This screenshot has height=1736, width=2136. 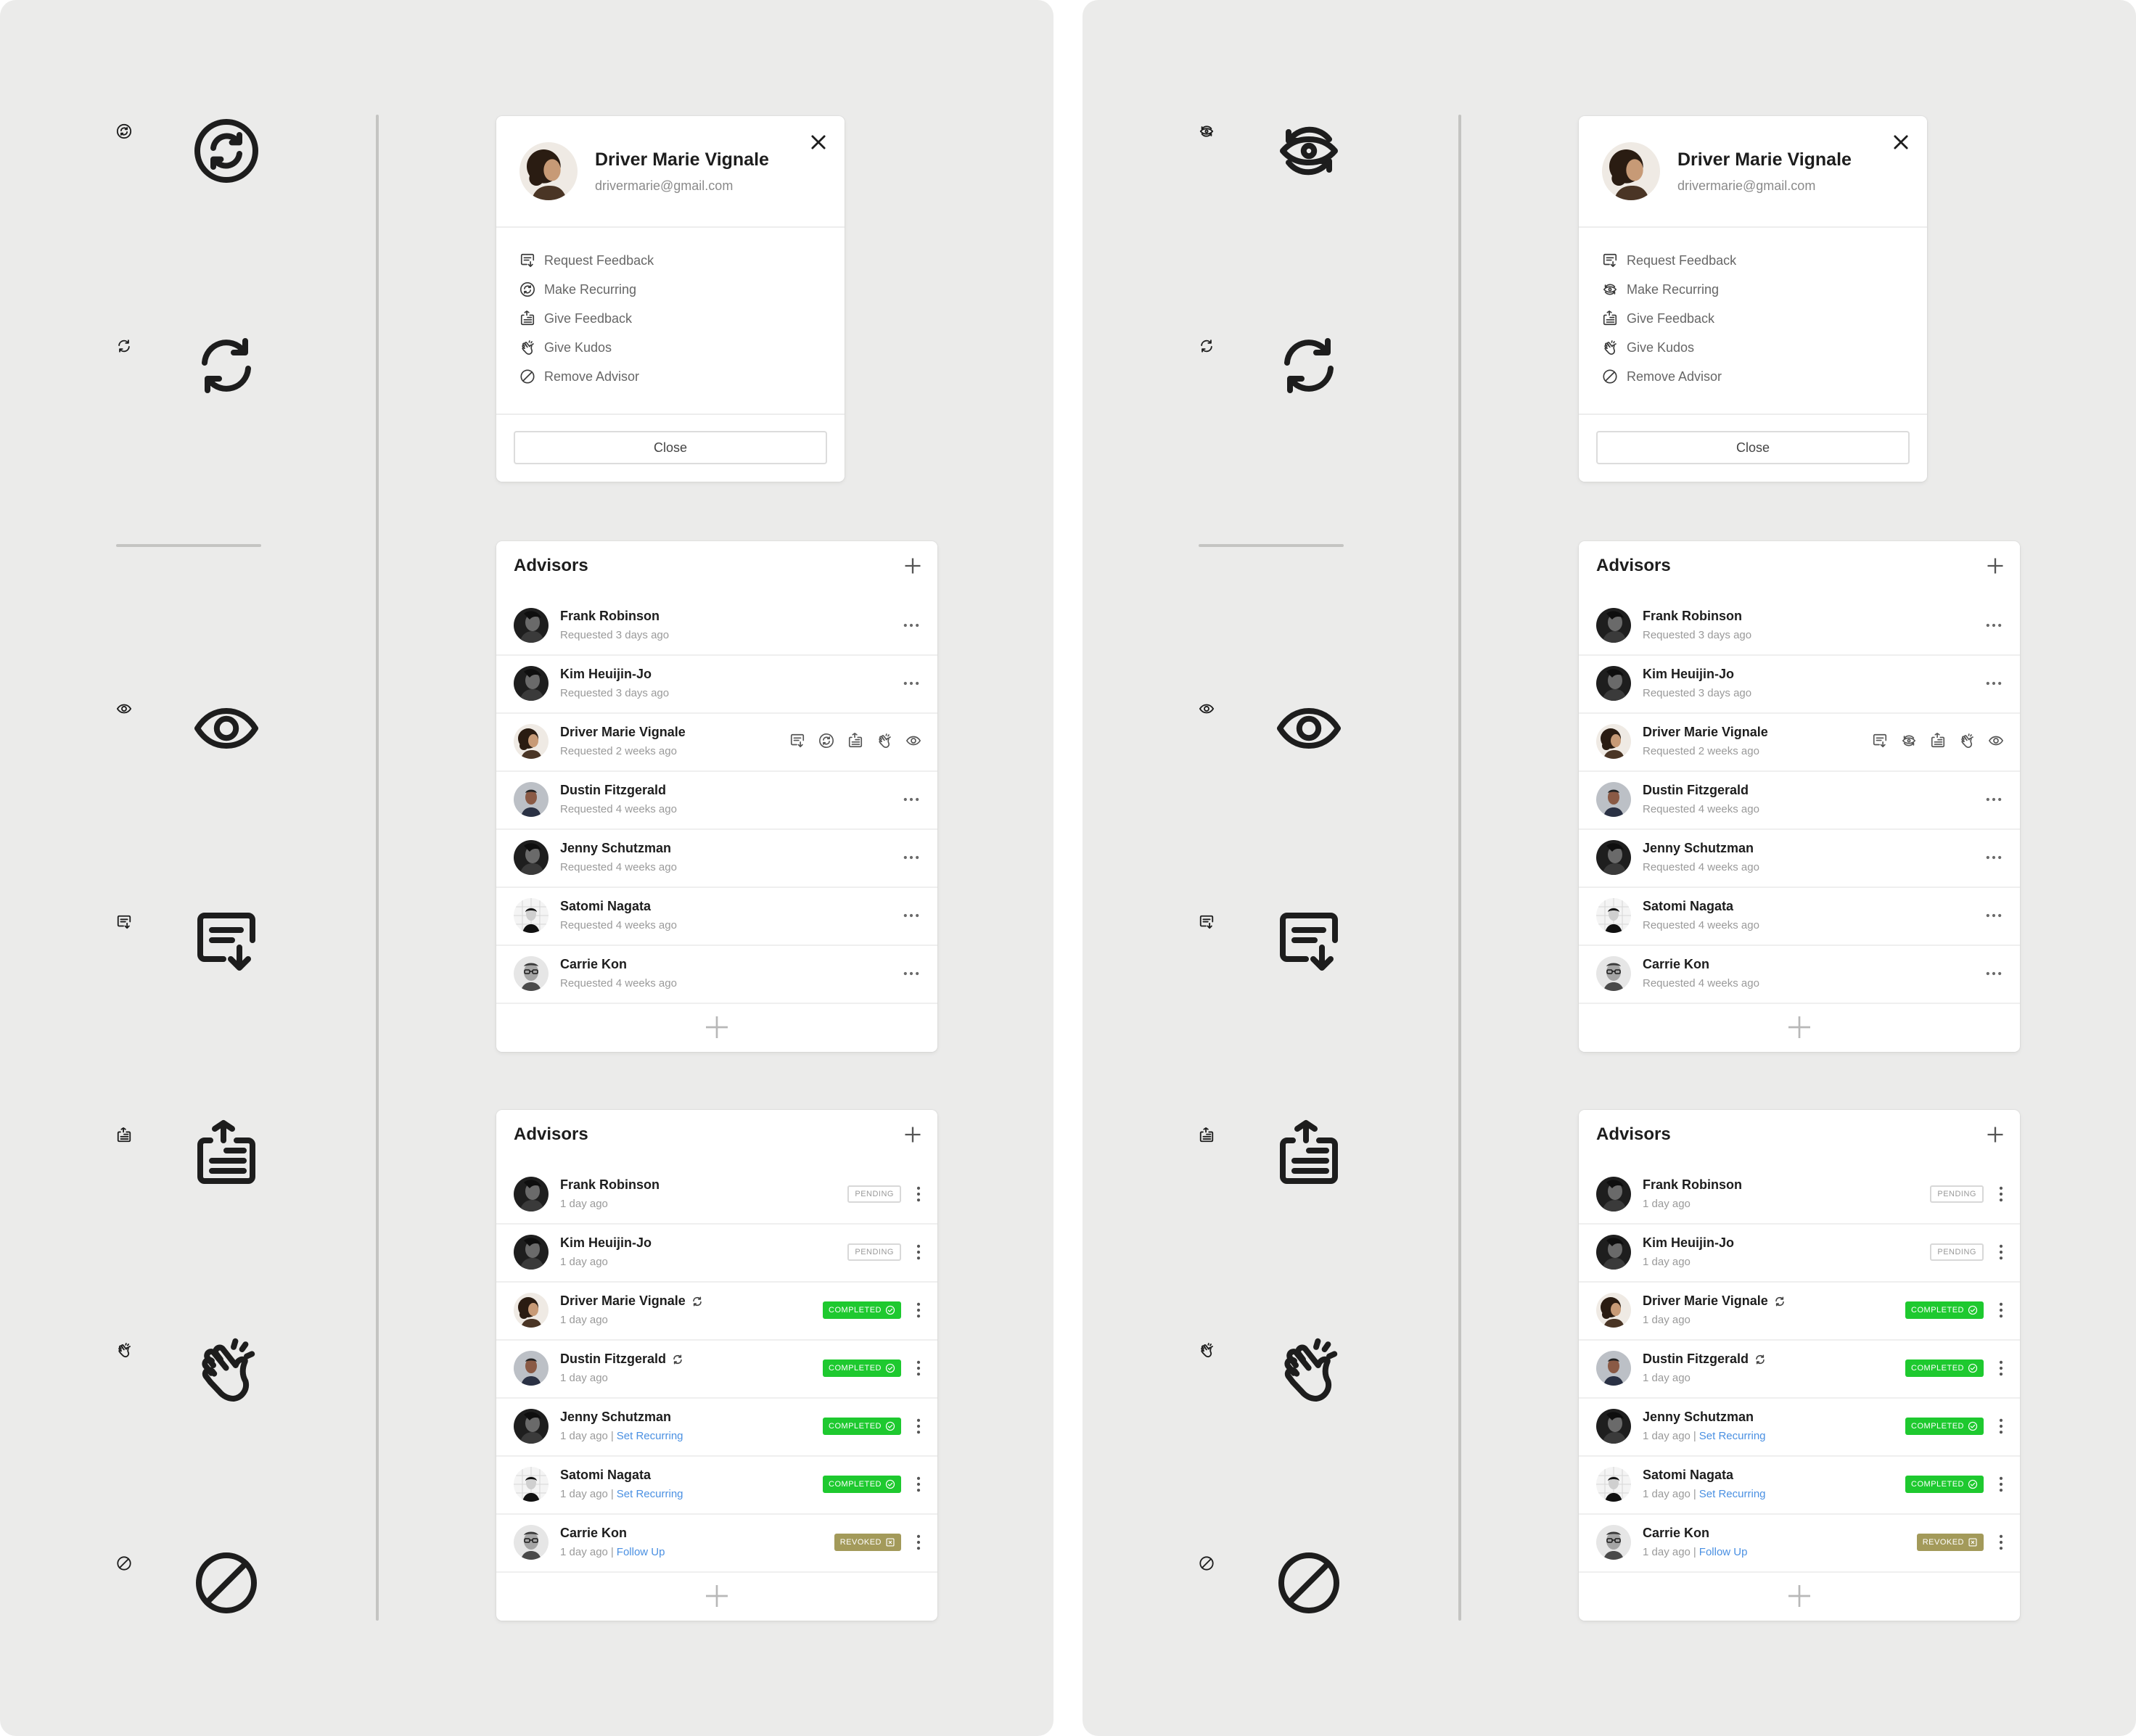 I want to click on advisor-name: Kim Heuijin-Jo, so click(x=606, y=674).